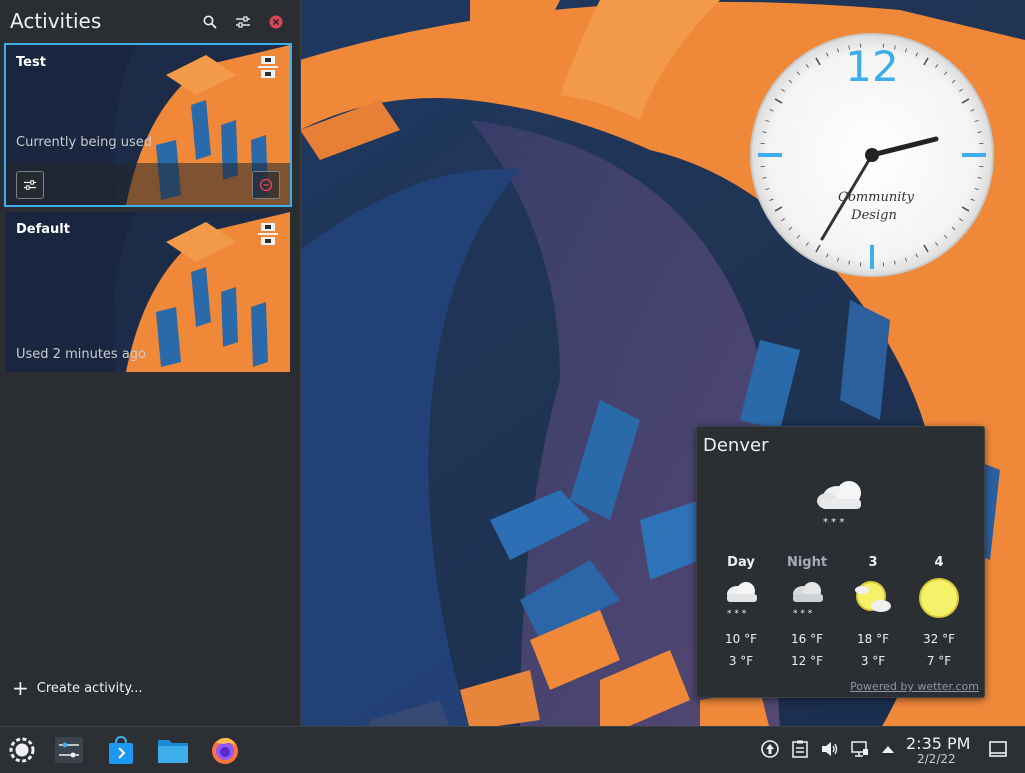 The image size is (1025, 773). I want to click on clock-center, so click(872, 155).